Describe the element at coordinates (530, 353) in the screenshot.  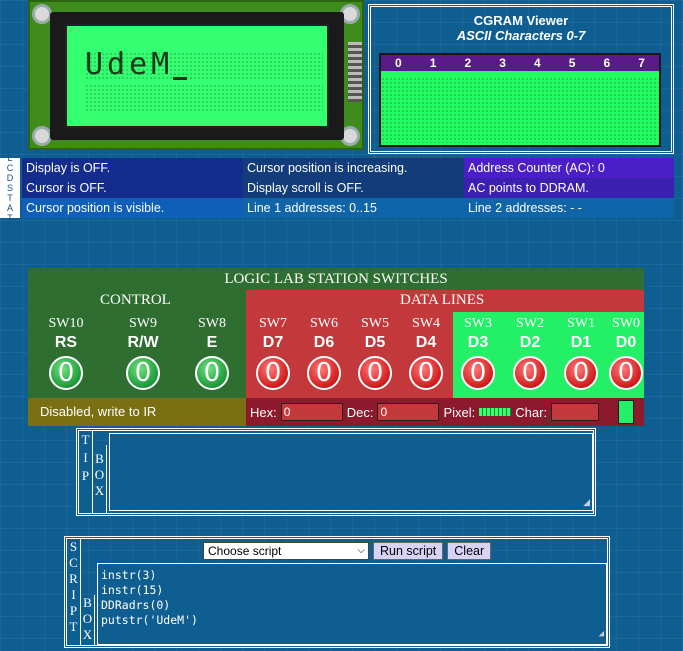
I see `switch-sw2: SW2 D2 0` at that location.